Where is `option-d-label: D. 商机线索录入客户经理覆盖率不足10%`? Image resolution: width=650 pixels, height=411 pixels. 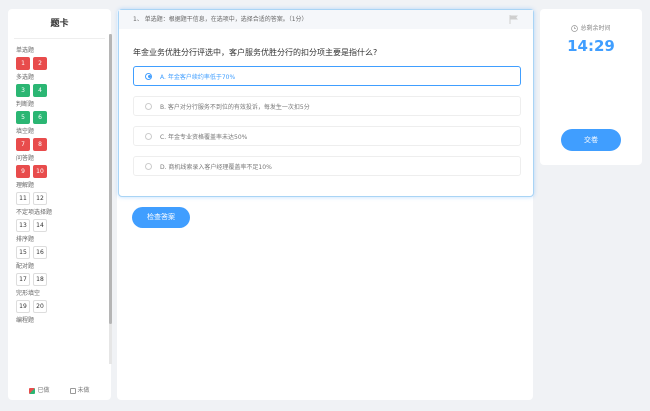
option-d-label: D. 商机线索录入客户经理覆盖率不足10% is located at coordinates (216, 167).